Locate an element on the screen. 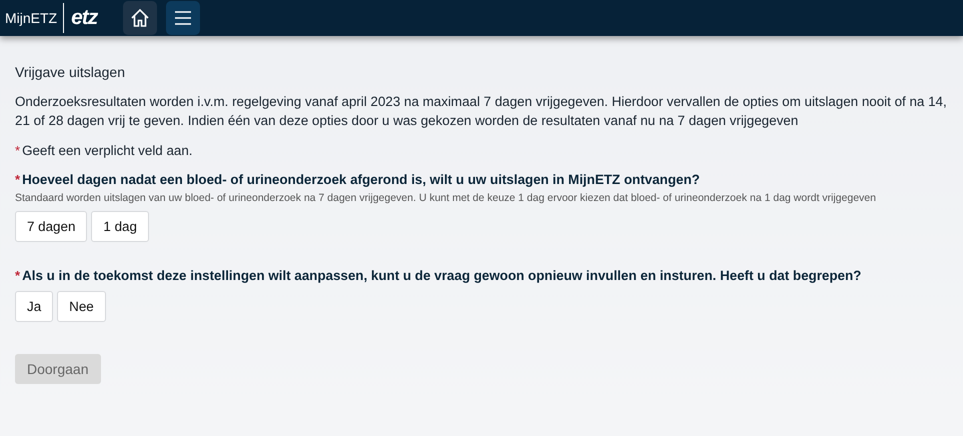 The image size is (963, 436). menu-button is located at coordinates (183, 18).